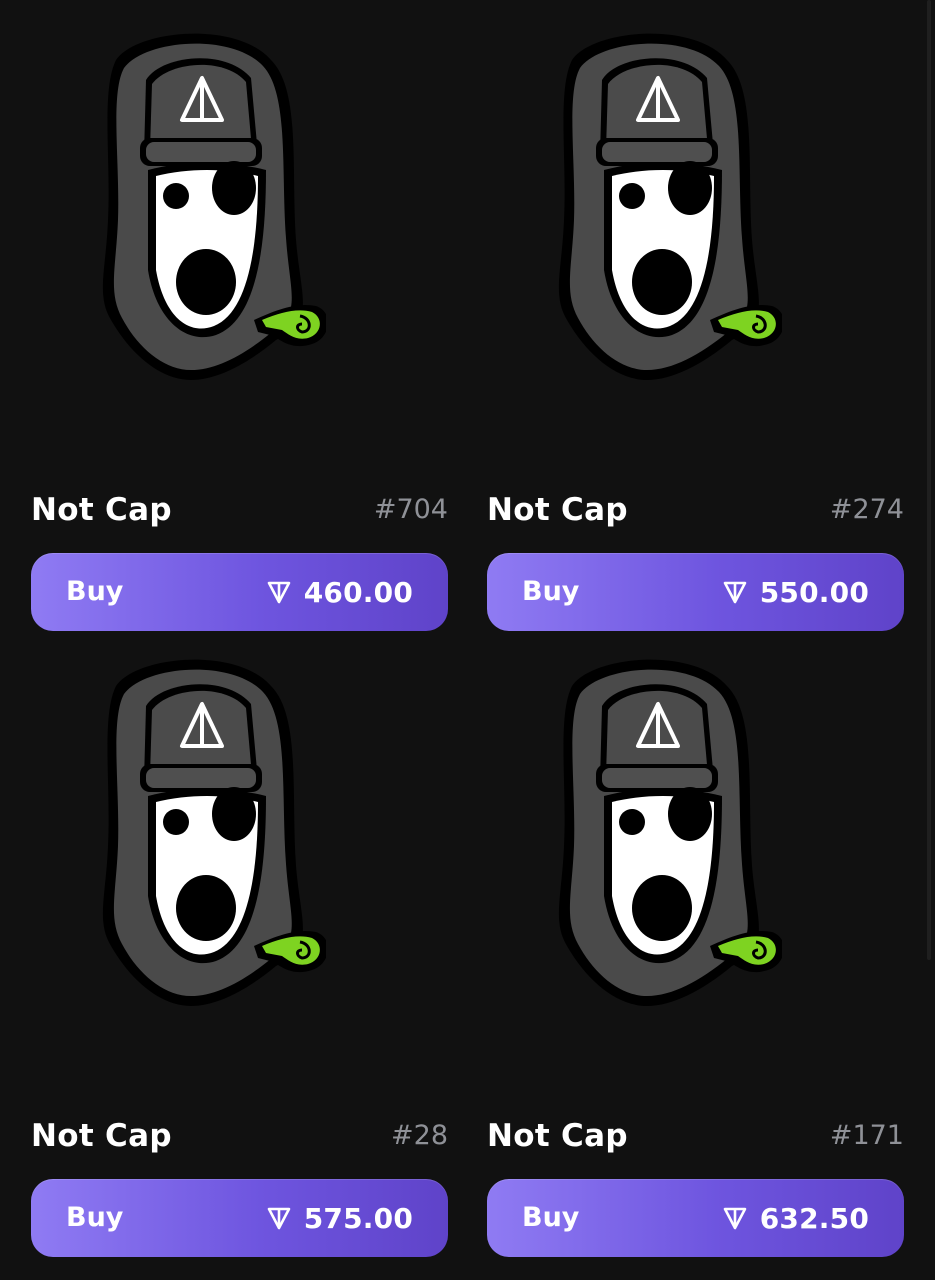 Image resolution: width=935 pixels, height=1280 pixels. What do you see at coordinates (410, 509) in the screenshot?
I see `nft-number: #704` at bounding box center [410, 509].